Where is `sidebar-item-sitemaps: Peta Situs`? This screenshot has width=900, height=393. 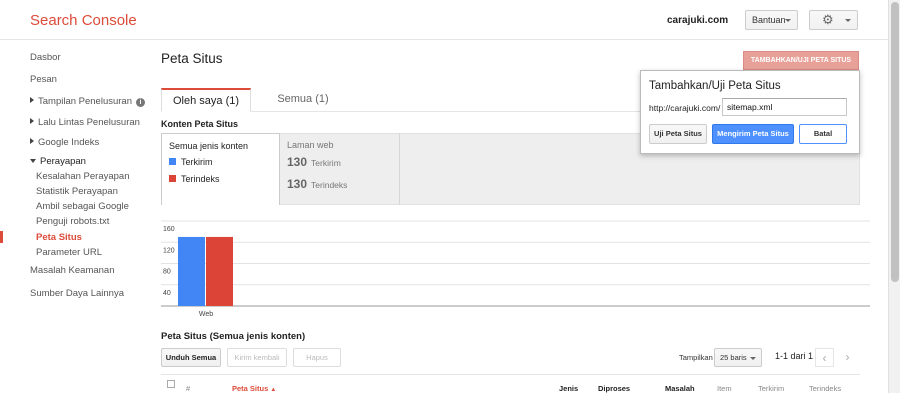
sidebar-item-sitemaps: Peta Situs is located at coordinates (59, 237).